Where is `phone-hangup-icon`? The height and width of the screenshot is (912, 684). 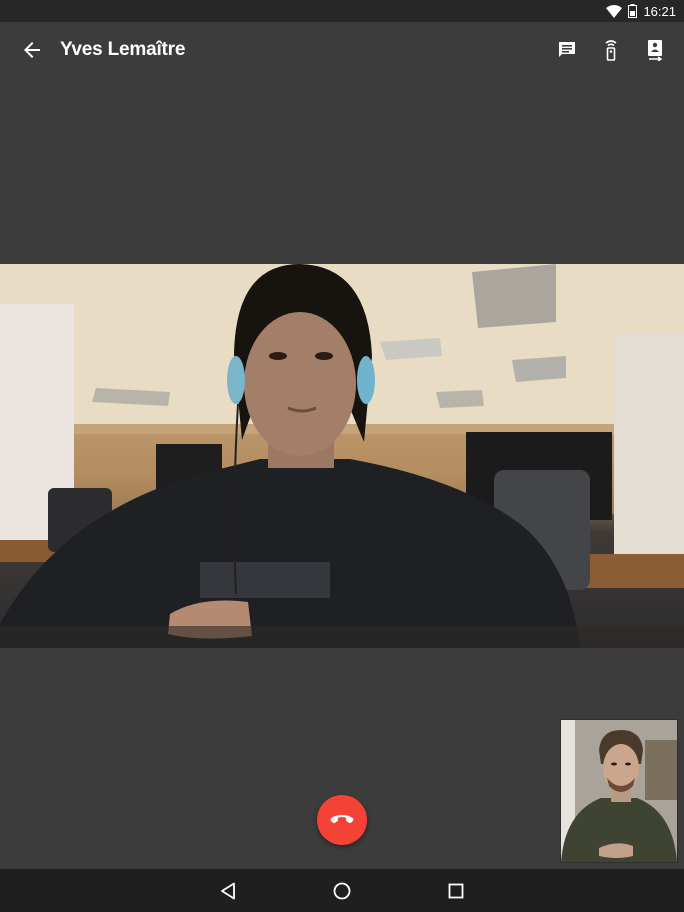
phone-hangup-icon is located at coordinates (342, 820).